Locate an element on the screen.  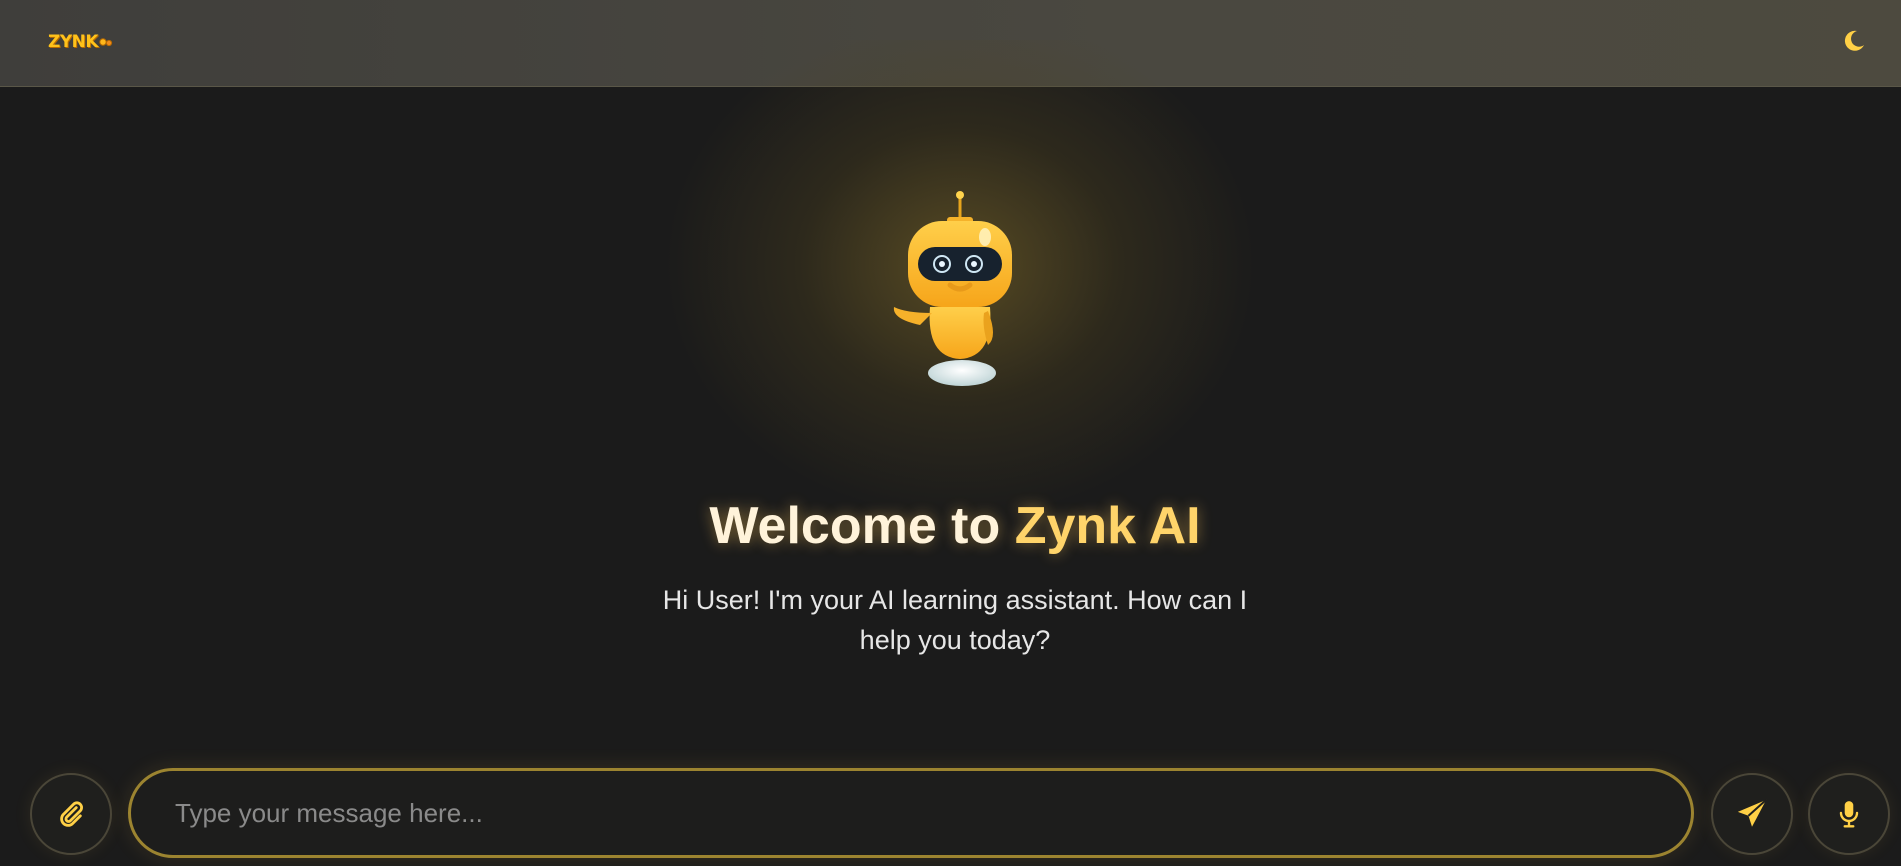
welcome-prefix: Welcome to is located at coordinates (862, 526).